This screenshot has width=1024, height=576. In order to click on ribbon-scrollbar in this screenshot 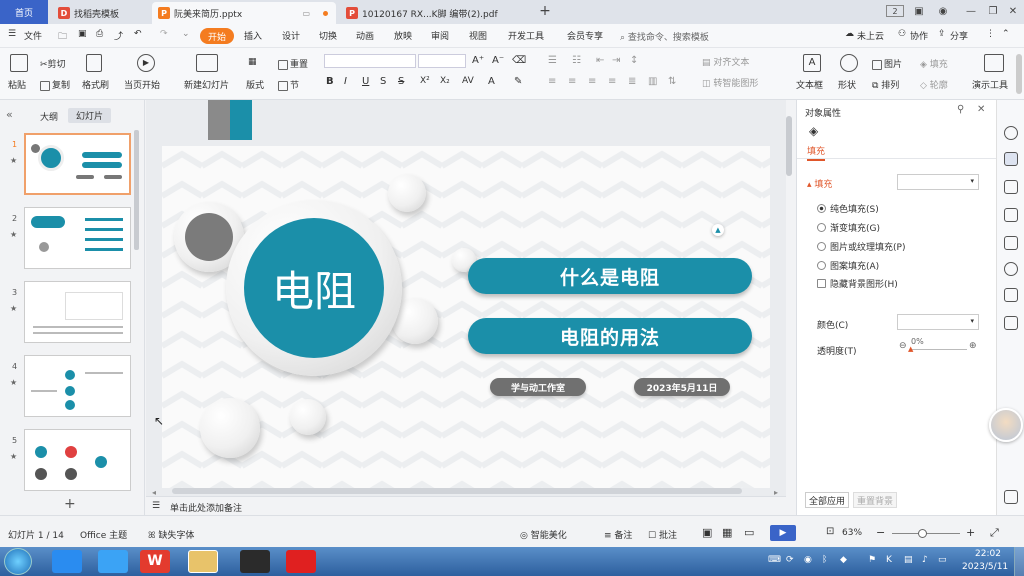, I will do `click(1019, 74)`.